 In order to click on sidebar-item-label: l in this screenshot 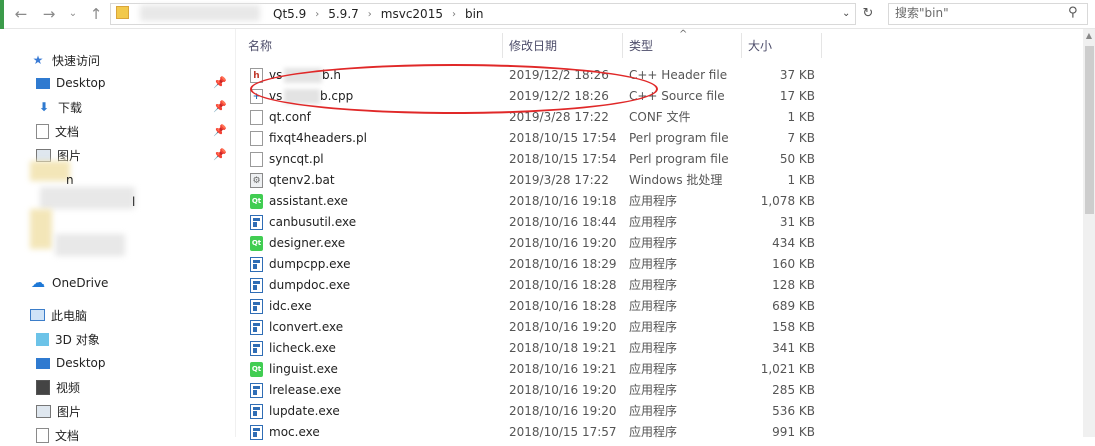, I will do `click(134, 202)`.